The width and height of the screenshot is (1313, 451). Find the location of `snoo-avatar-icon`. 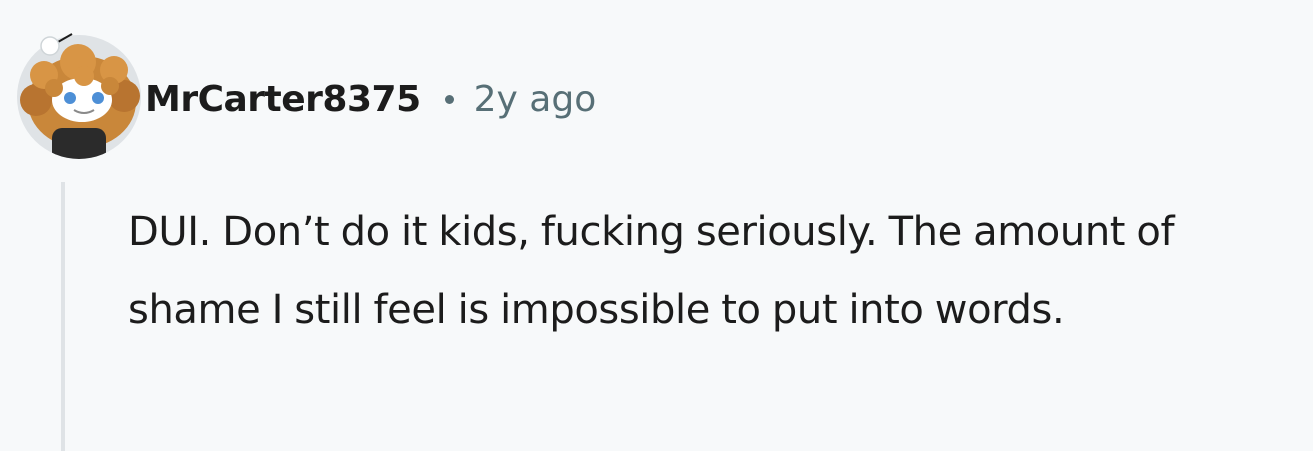

snoo-avatar-icon is located at coordinates (79, 96).